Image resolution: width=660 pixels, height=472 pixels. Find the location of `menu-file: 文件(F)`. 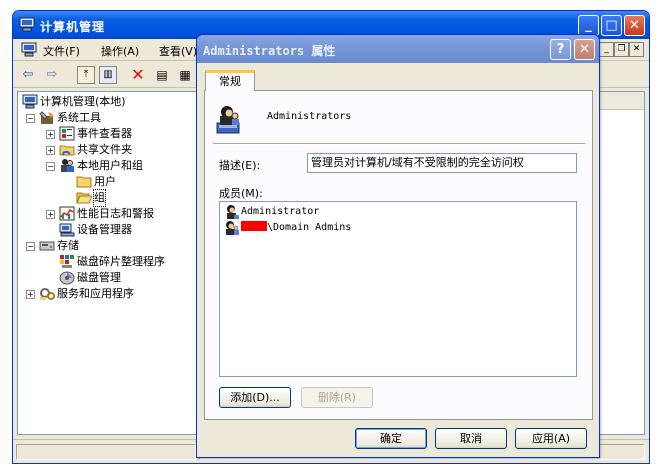

menu-file: 文件(F) is located at coordinates (61, 51).